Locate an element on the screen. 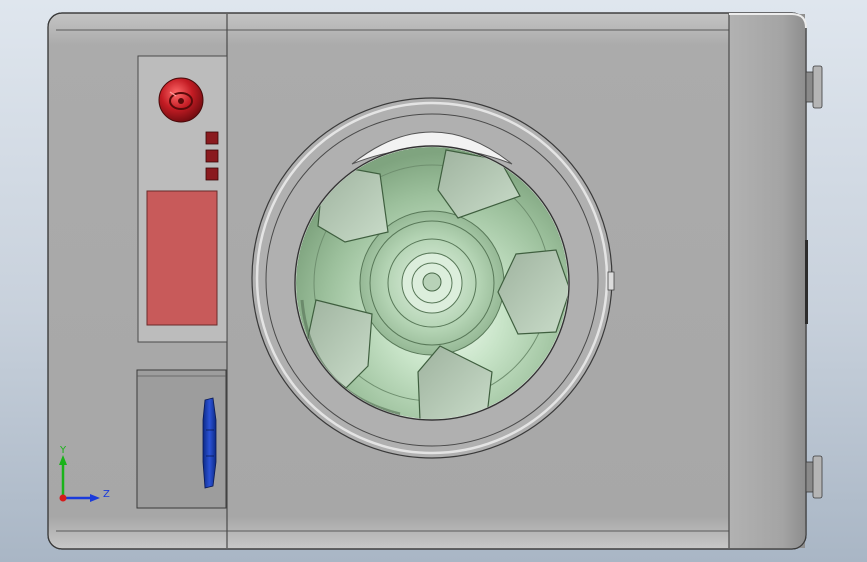 The height and width of the screenshot is (562, 867). drum-hub is located at coordinates (432, 282).